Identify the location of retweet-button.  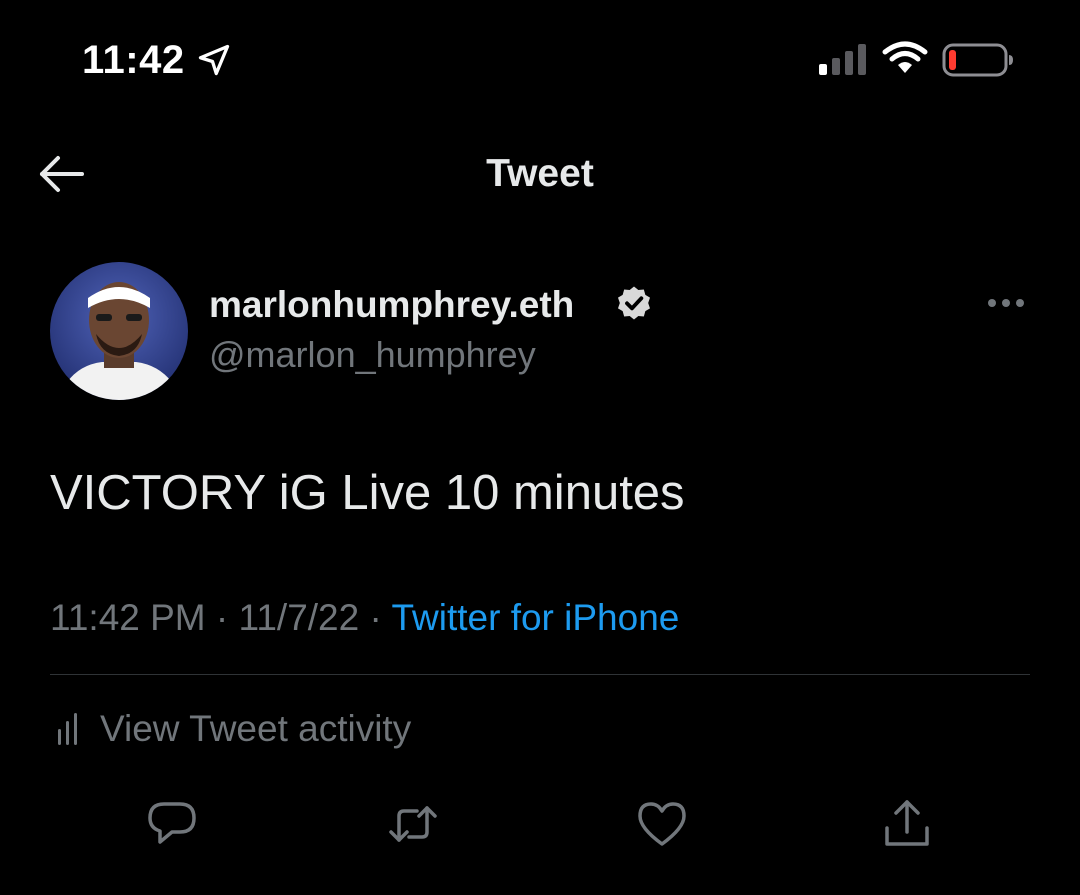
(413, 824).